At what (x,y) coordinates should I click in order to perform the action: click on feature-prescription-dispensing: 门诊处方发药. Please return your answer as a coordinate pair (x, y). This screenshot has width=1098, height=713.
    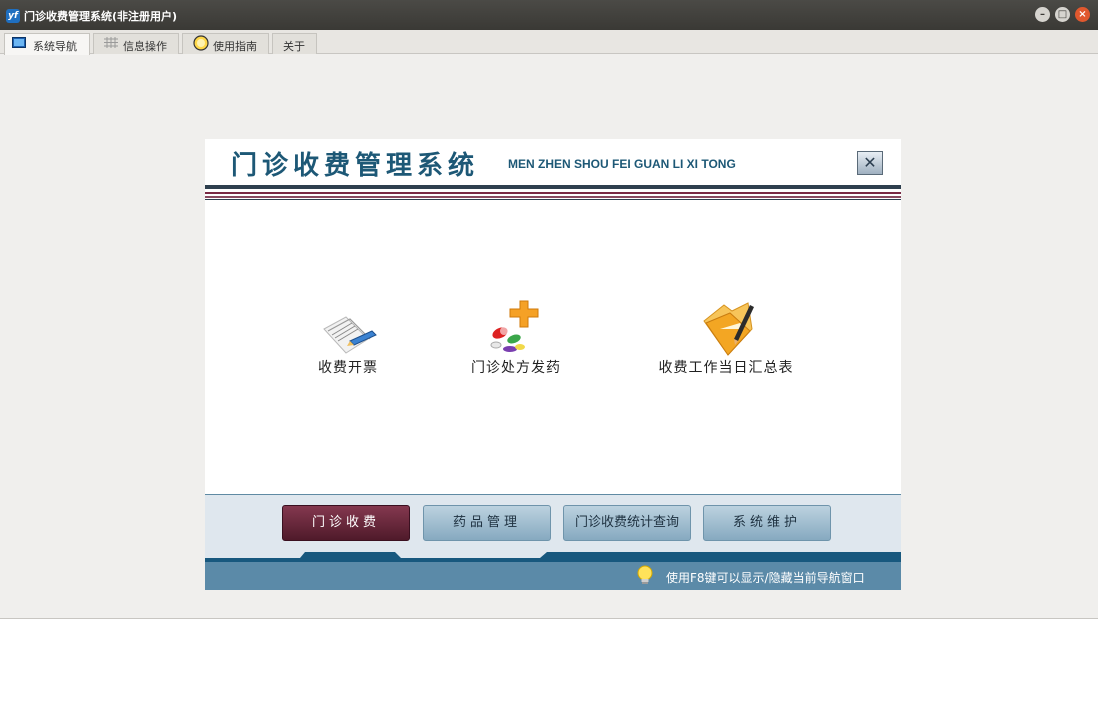
    Looking at the image, I should click on (516, 335).